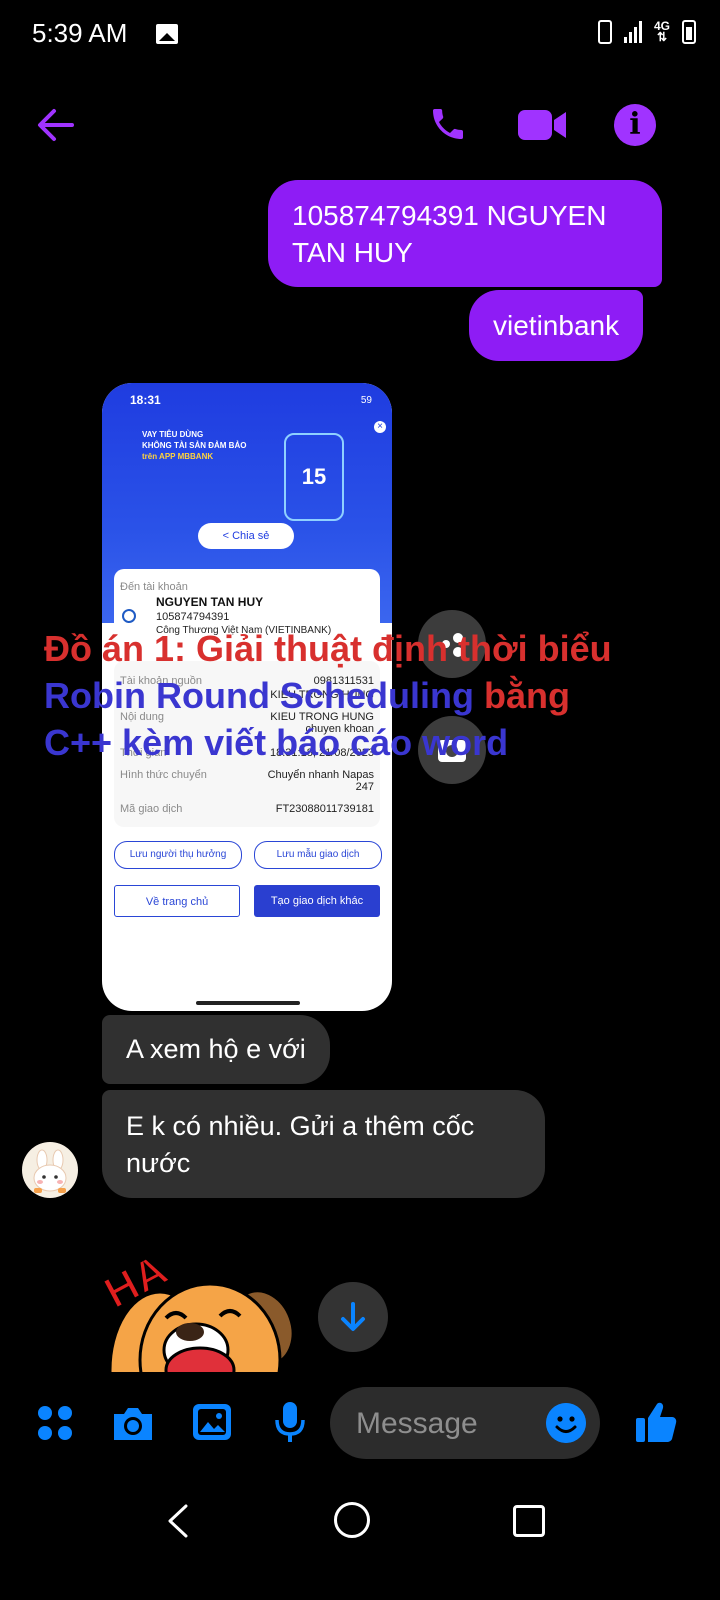 The width and height of the screenshot is (720, 1600). Describe the element at coordinates (212, 1422) in the screenshot. I see `gallery-icon` at that location.